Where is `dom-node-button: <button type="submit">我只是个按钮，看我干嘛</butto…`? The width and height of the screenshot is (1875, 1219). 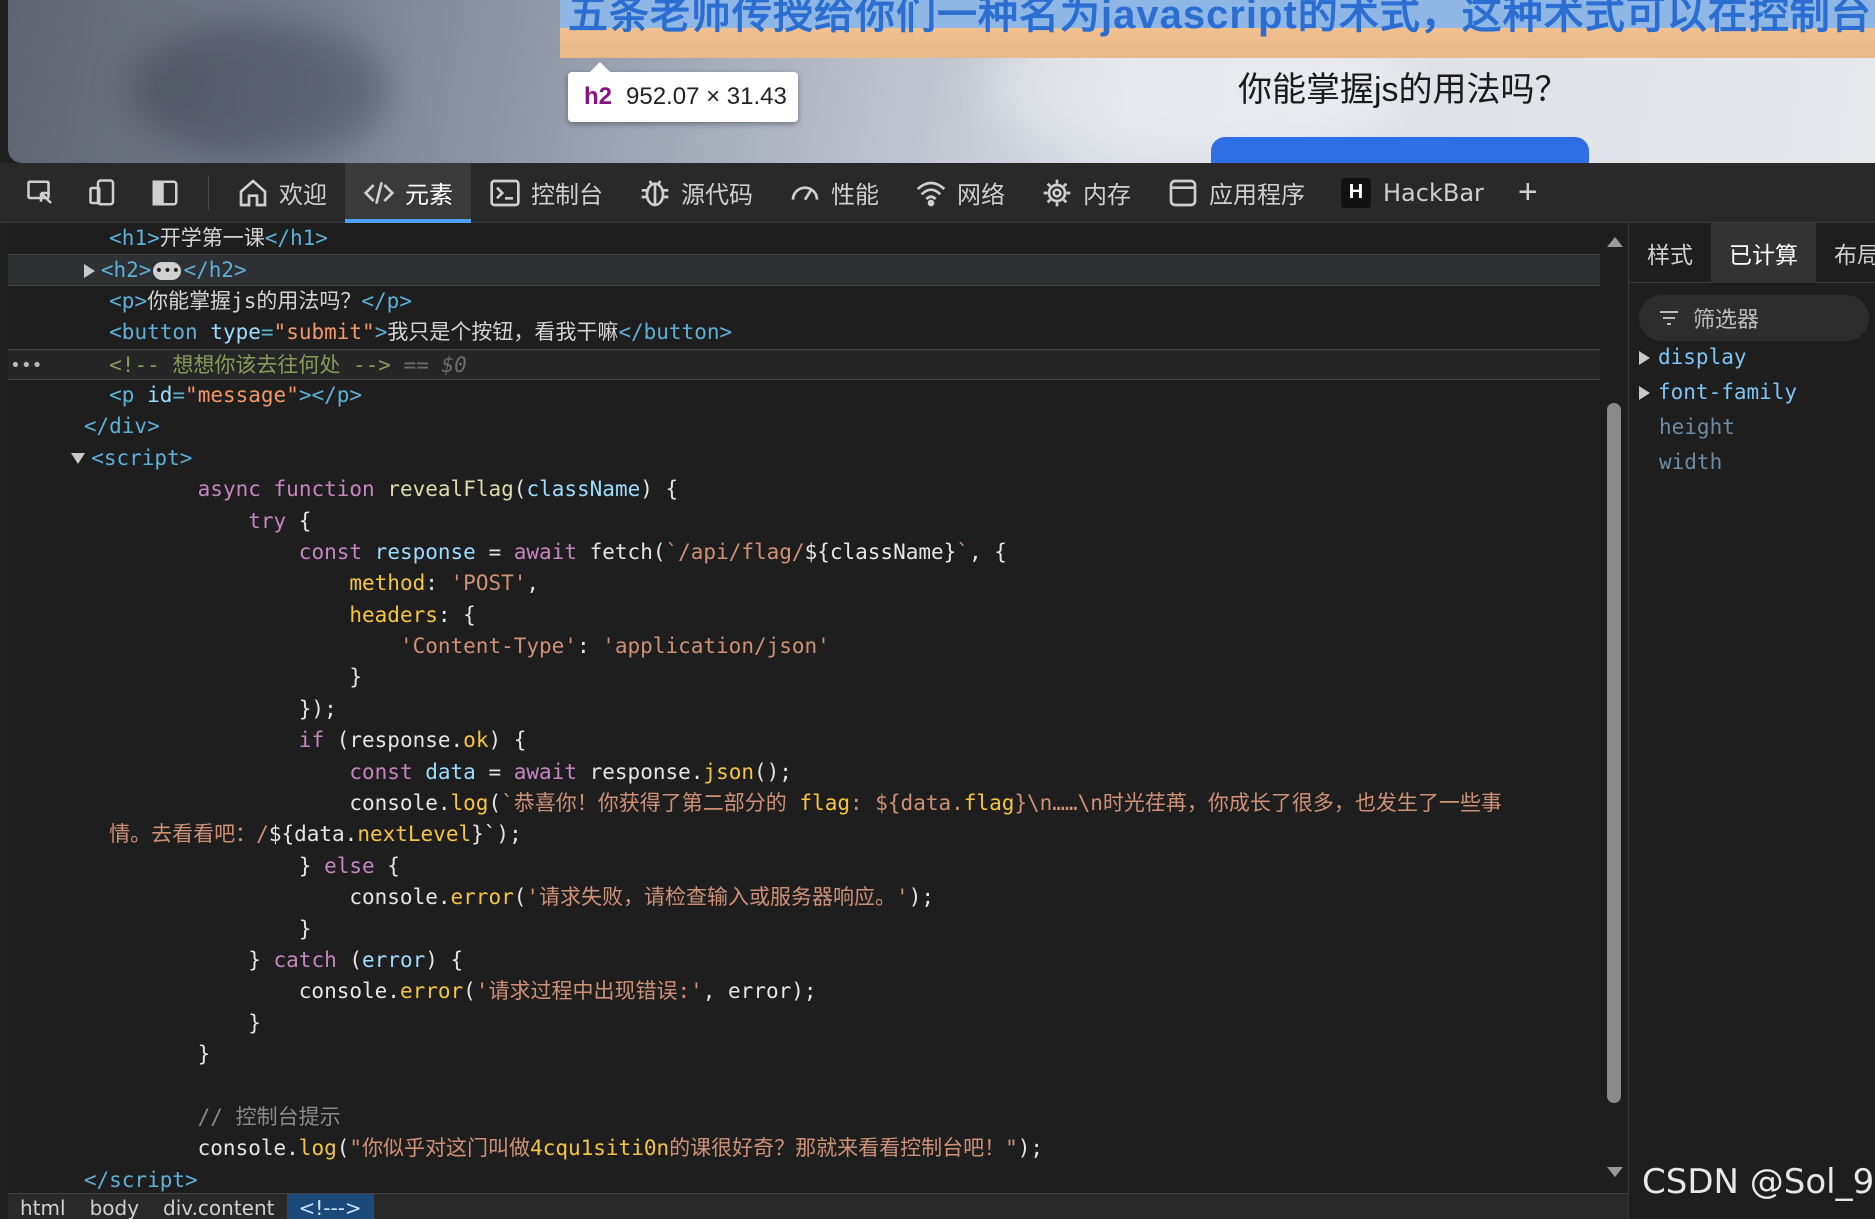
dom-node-button: <button type="submit">我只是个按钮，看我干嘛</butto… is located at coordinates (804, 332).